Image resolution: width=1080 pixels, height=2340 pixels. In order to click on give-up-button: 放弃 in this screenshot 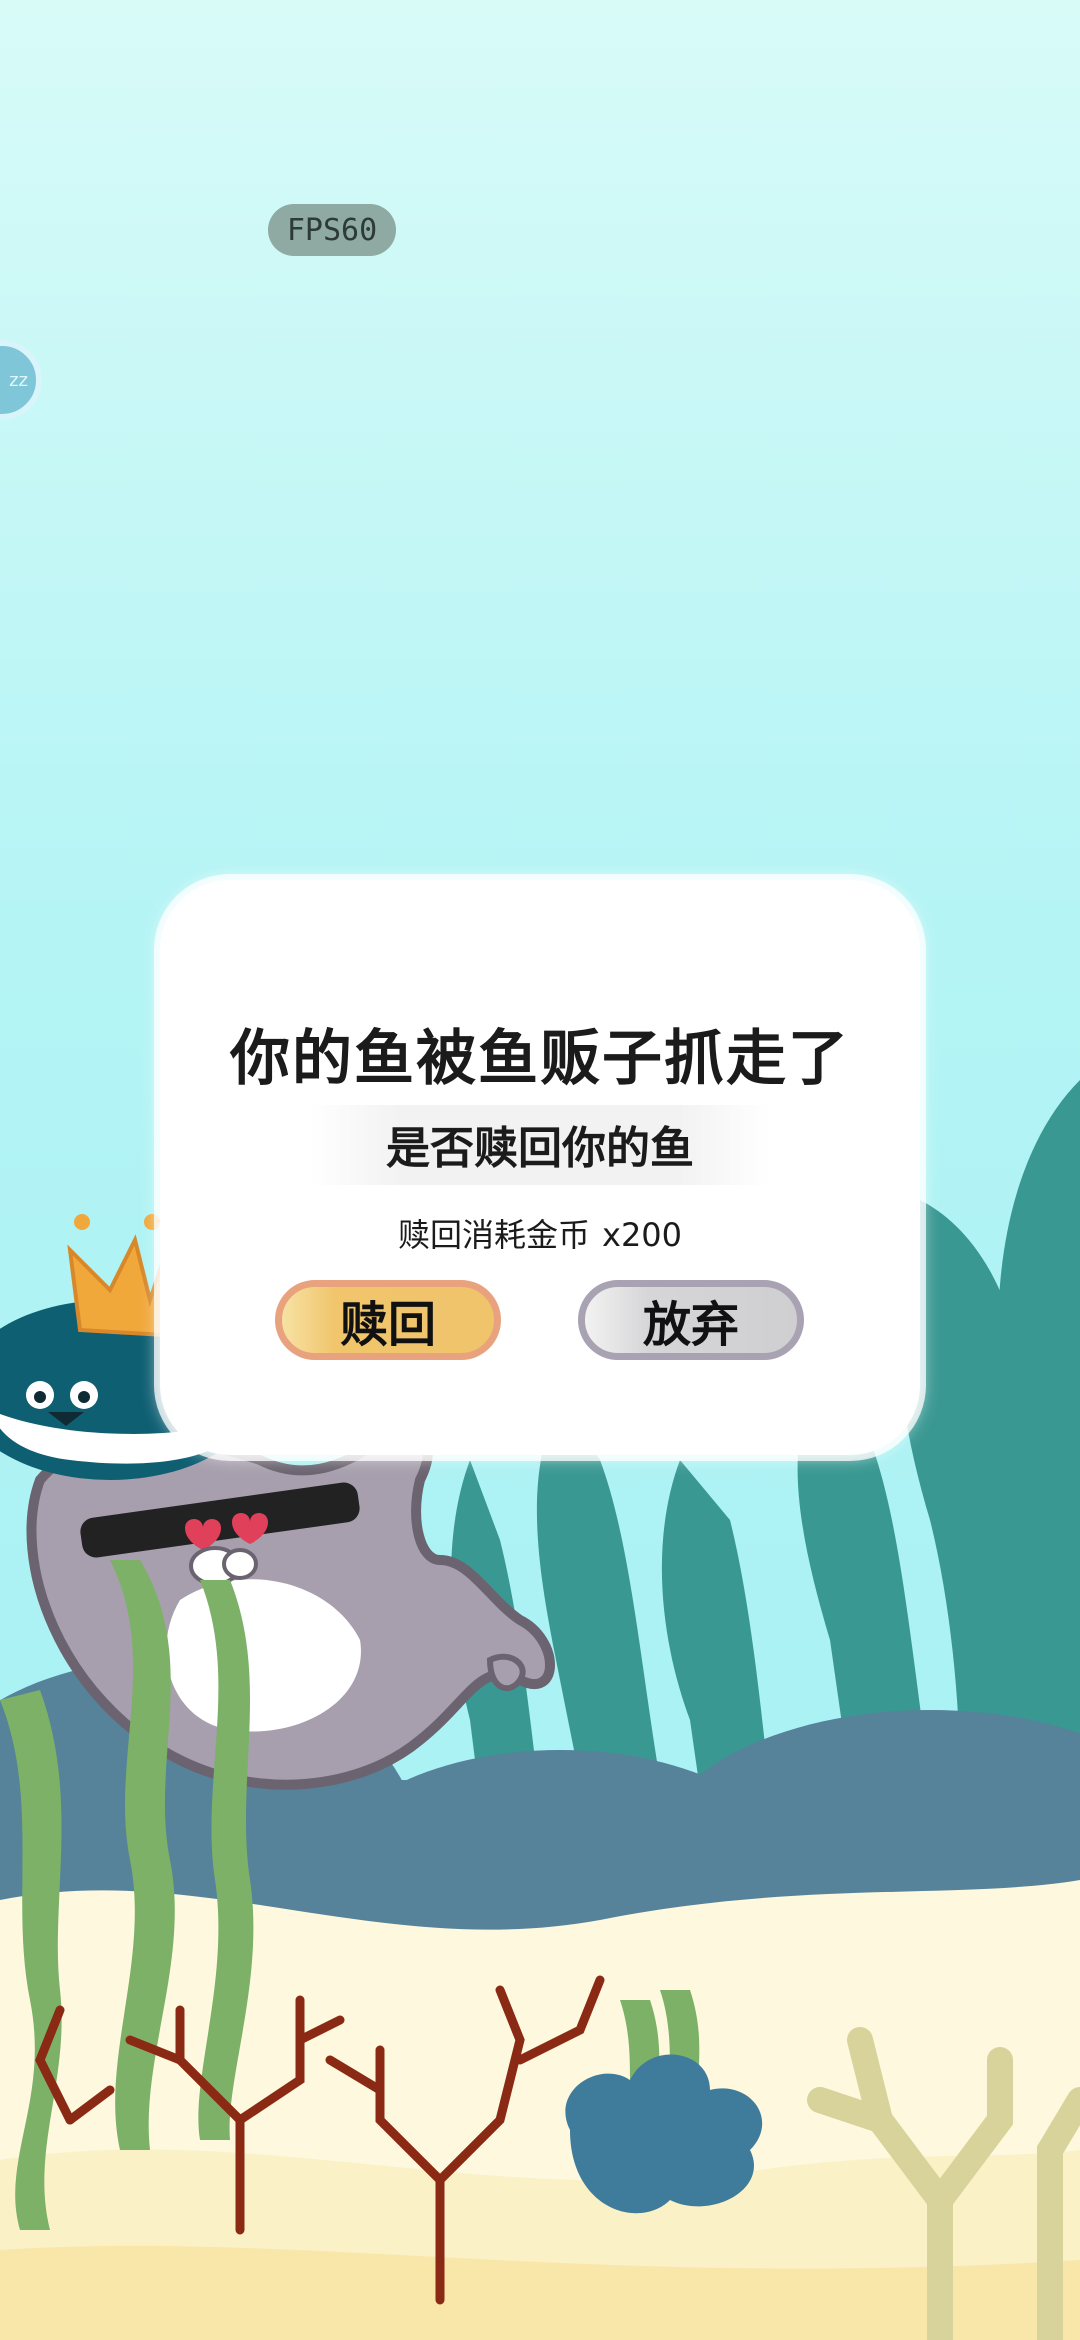, I will do `click(691, 1320)`.